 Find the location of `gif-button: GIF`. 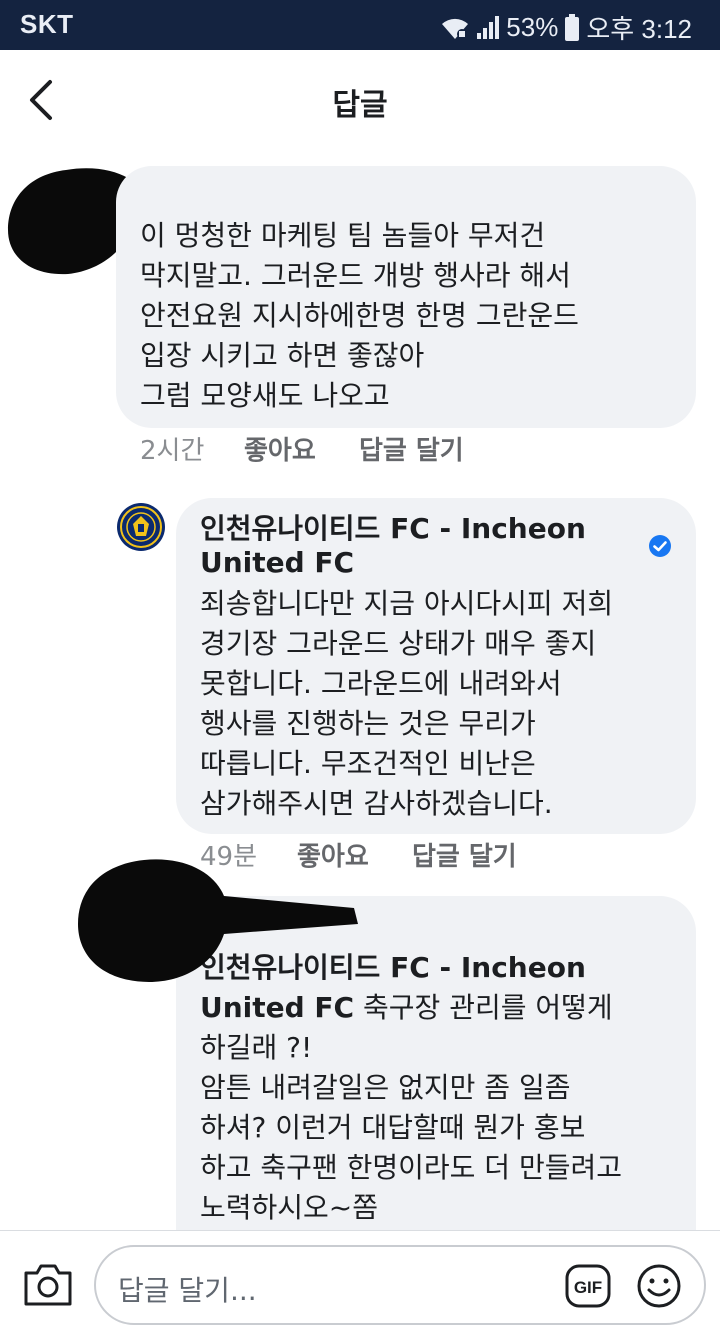

gif-button: GIF is located at coordinates (588, 1286).